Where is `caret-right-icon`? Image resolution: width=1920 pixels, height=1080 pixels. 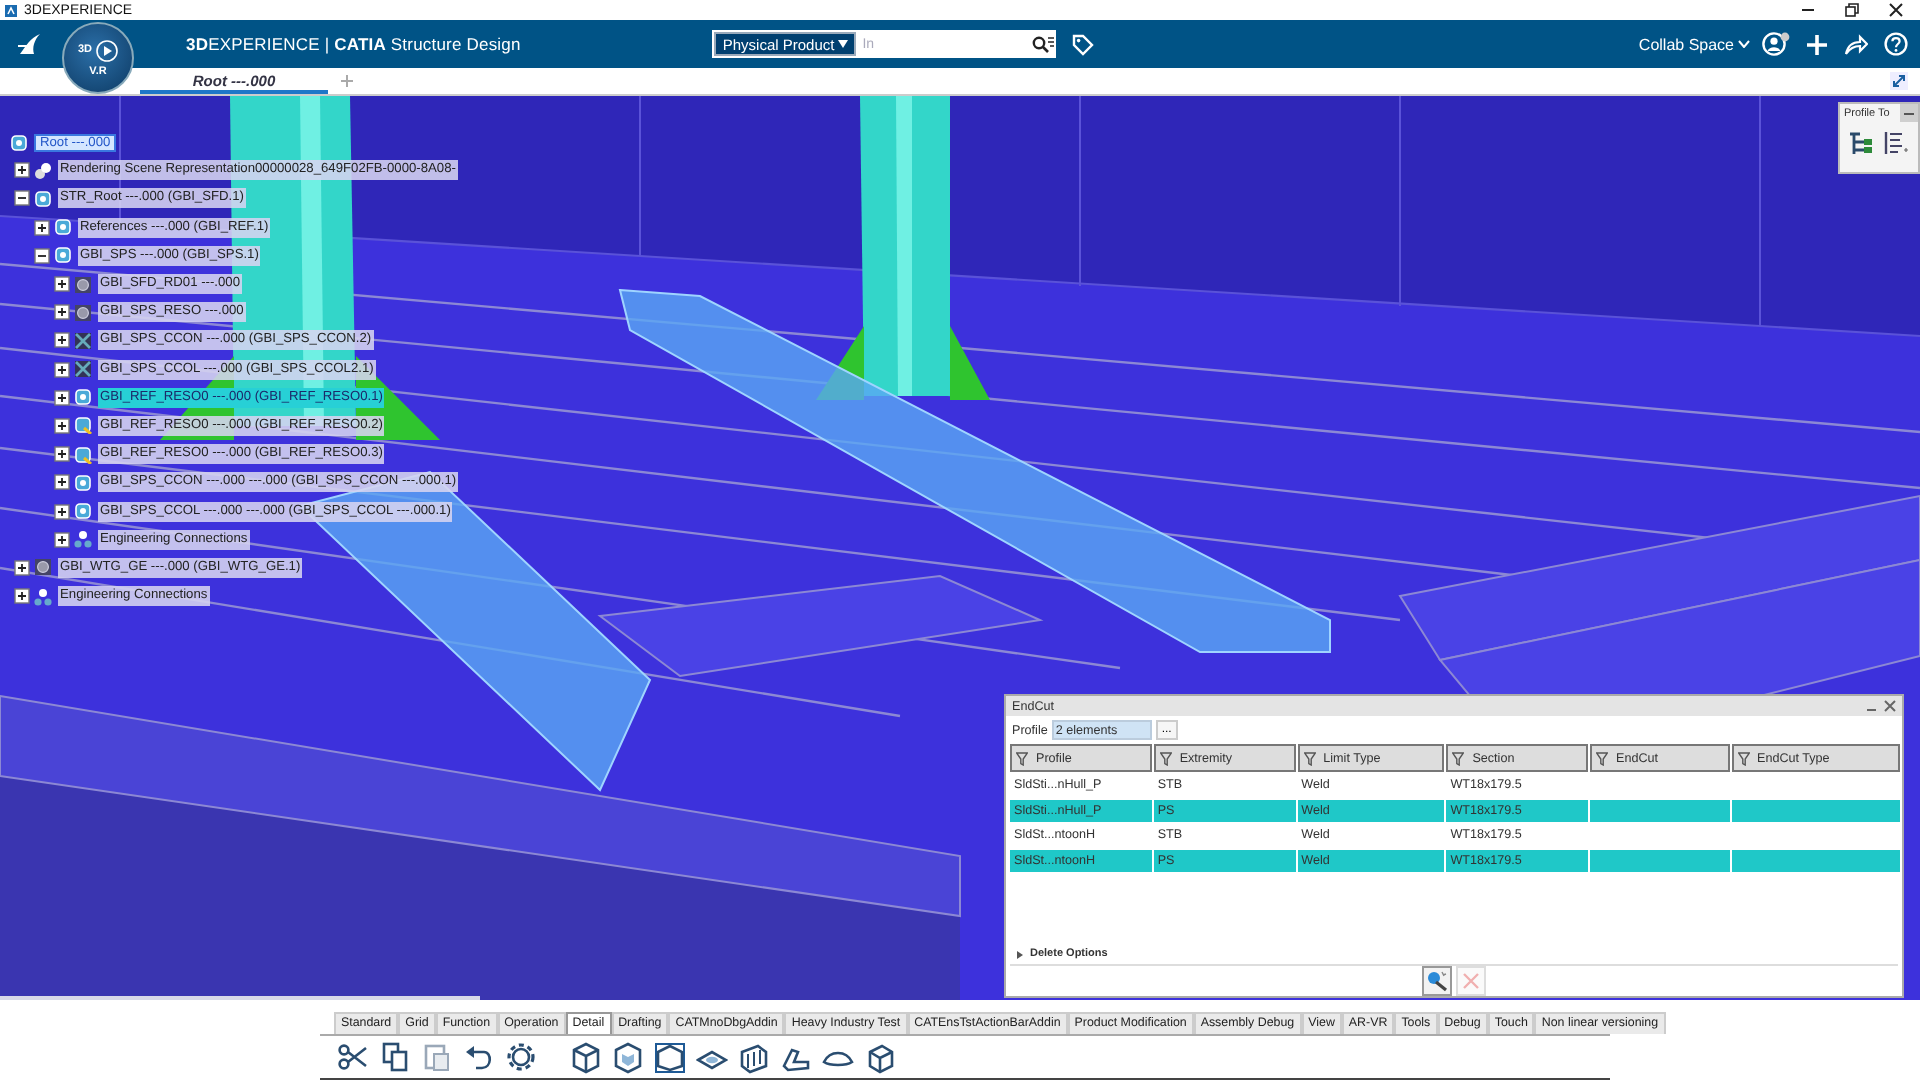
caret-right-icon is located at coordinates (1020, 954).